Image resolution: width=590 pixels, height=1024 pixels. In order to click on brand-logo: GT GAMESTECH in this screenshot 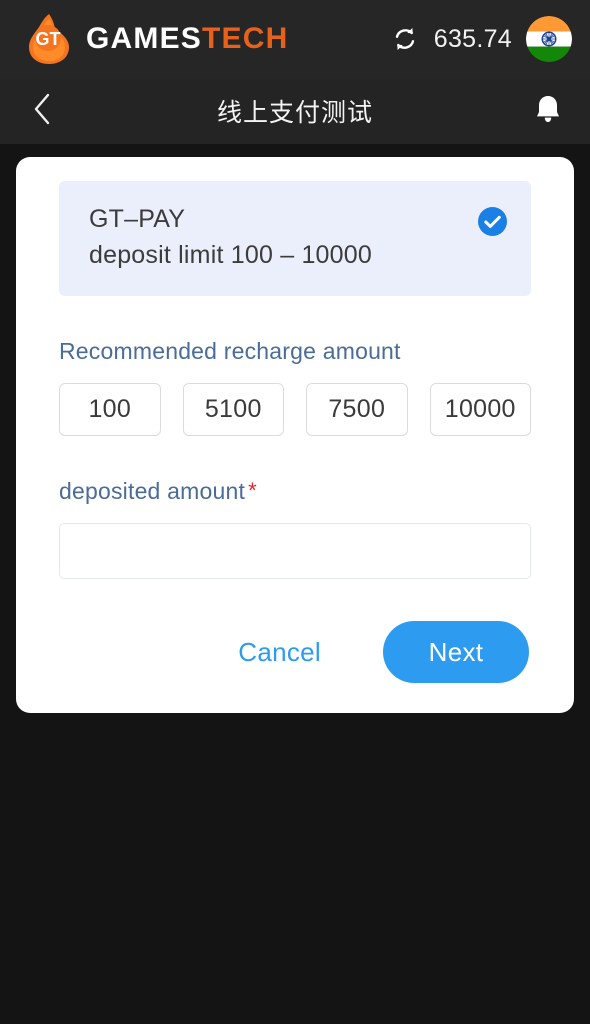, I will do `click(208, 39)`.